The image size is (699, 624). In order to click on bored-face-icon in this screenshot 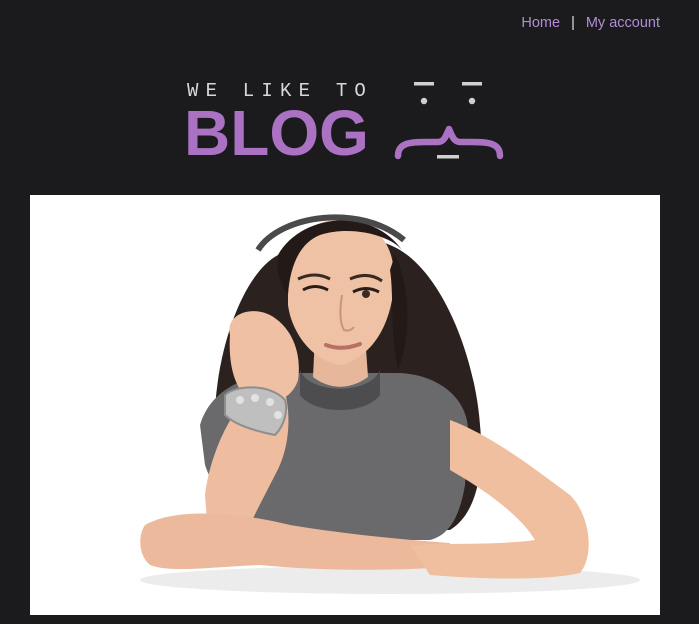, I will do `click(449, 121)`.